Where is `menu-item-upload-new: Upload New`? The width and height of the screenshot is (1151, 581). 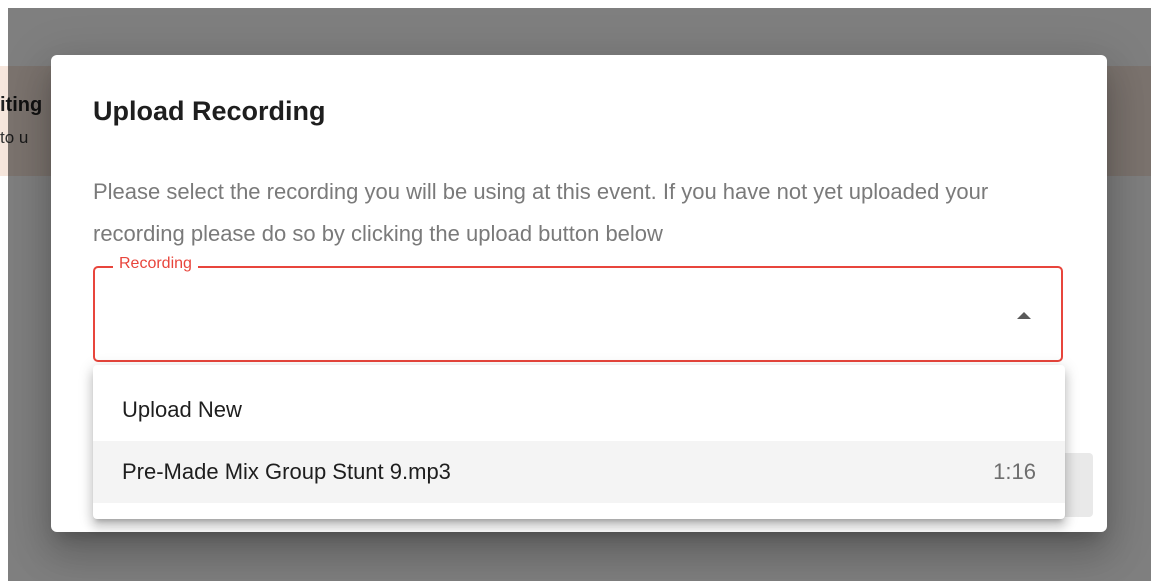 menu-item-upload-new: Upload New is located at coordinates (579, 410).